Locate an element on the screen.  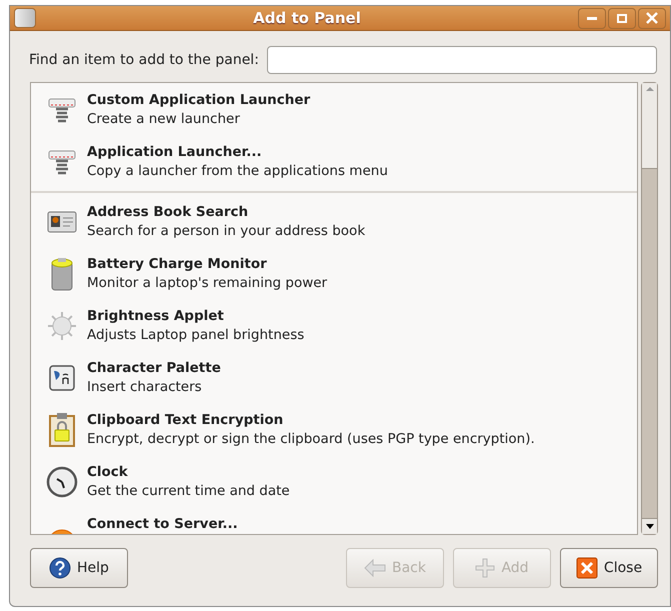
panel-item: Clipboard Text Encryption Encrypt, decrypt or sign the clipboard (uses PGP type encryption). is located at coordinates (334, 430).